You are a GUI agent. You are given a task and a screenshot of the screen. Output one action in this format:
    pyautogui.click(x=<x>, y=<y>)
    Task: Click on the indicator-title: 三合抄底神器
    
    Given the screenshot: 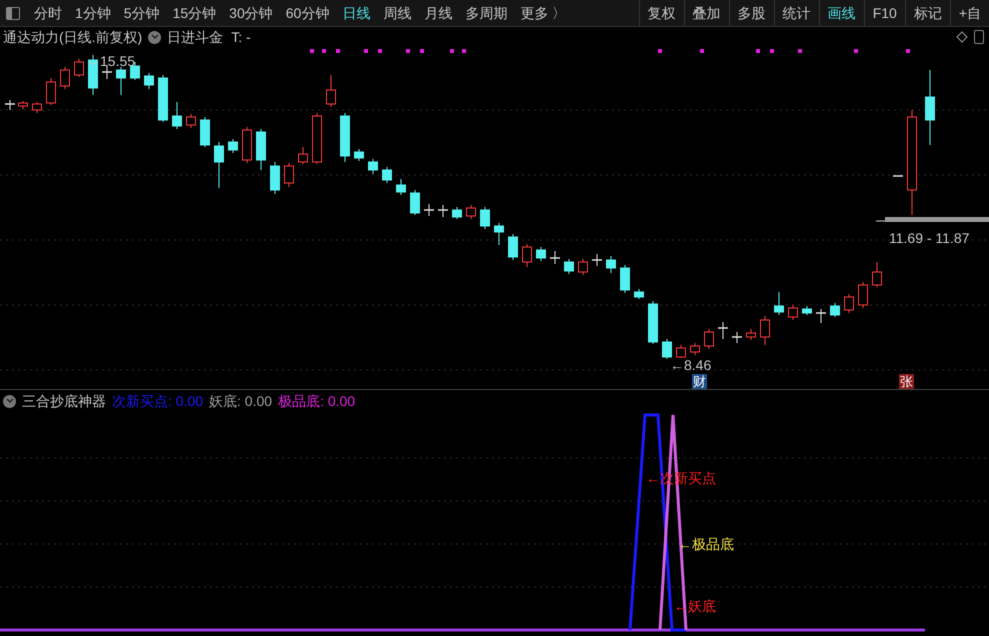 What is the action you would take?
    pyautogui.click(x=64, y=401)
    